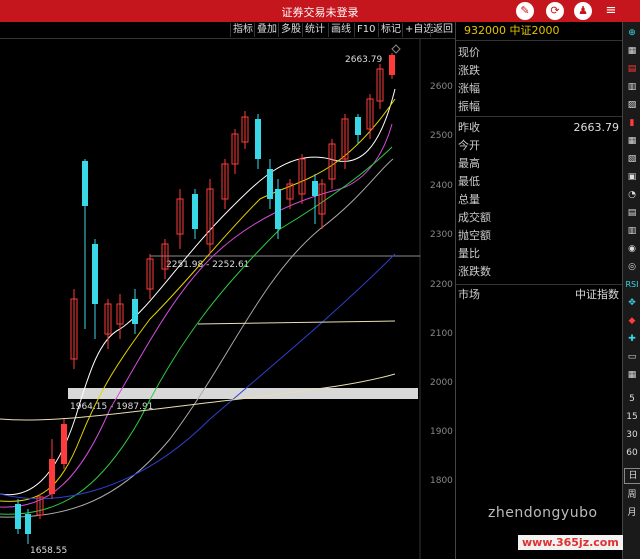 The image size is (640, 559). I want to click on stack-icon: ▤, so click(632, 213).